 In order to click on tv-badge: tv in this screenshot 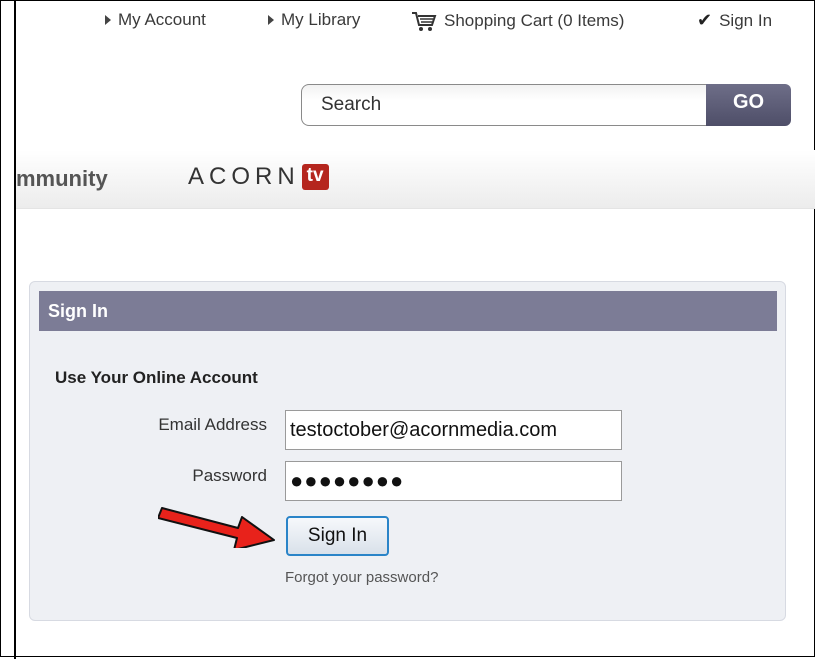, I will do `click(315, 177)`.